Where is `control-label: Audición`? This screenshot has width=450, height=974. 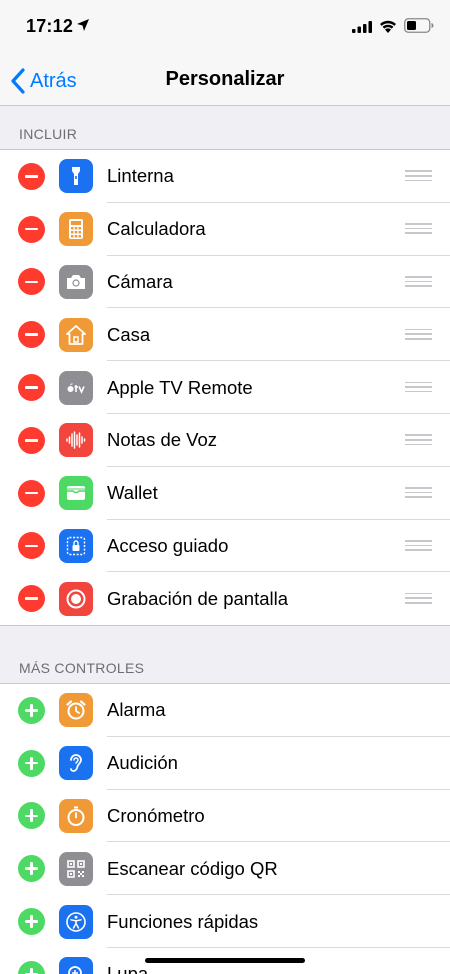 control-label: Audición is located at coordinates (142, 763).